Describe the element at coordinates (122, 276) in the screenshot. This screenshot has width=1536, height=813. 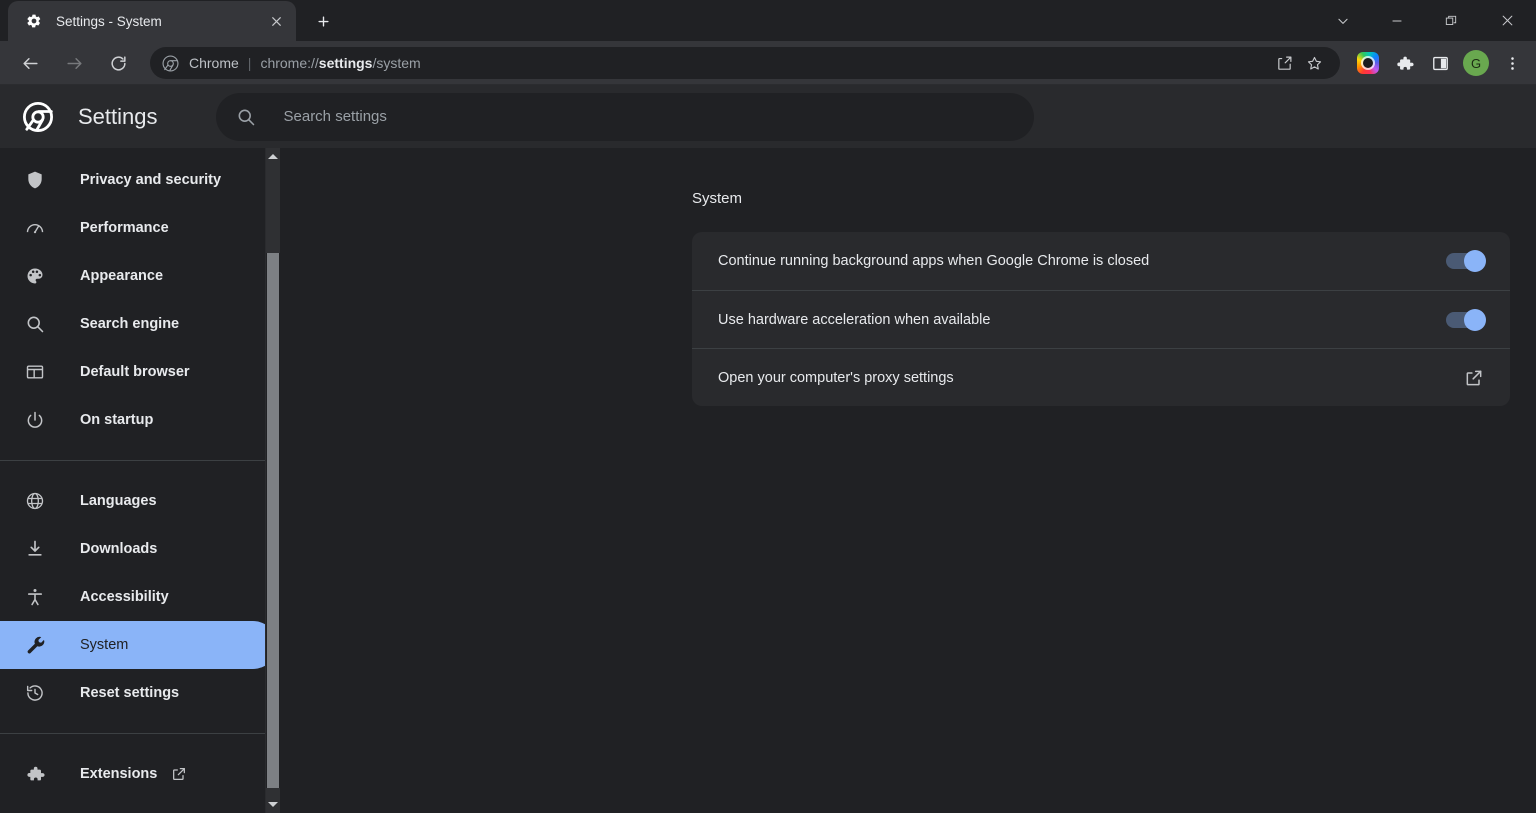
I see `sidebar-item-label: Appearance` at that location.